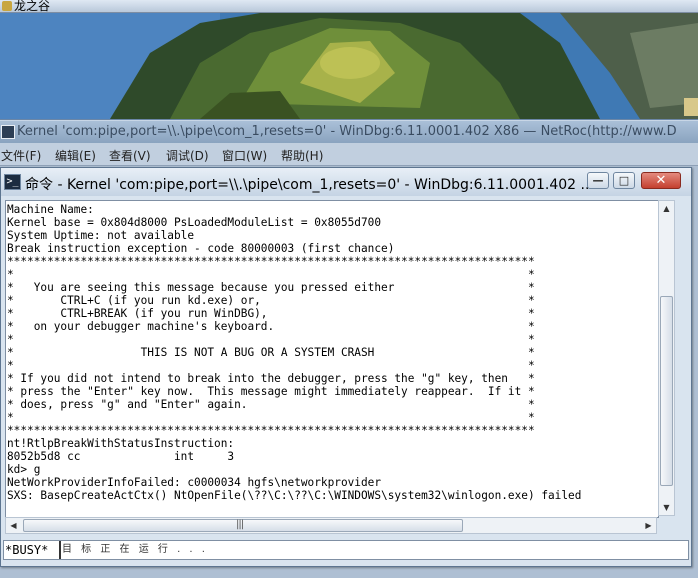  What do you see at coordinates (187, 155) in the screenshot?
I see `menu-debug: 调试(D)` at bounding box center [187, 155].